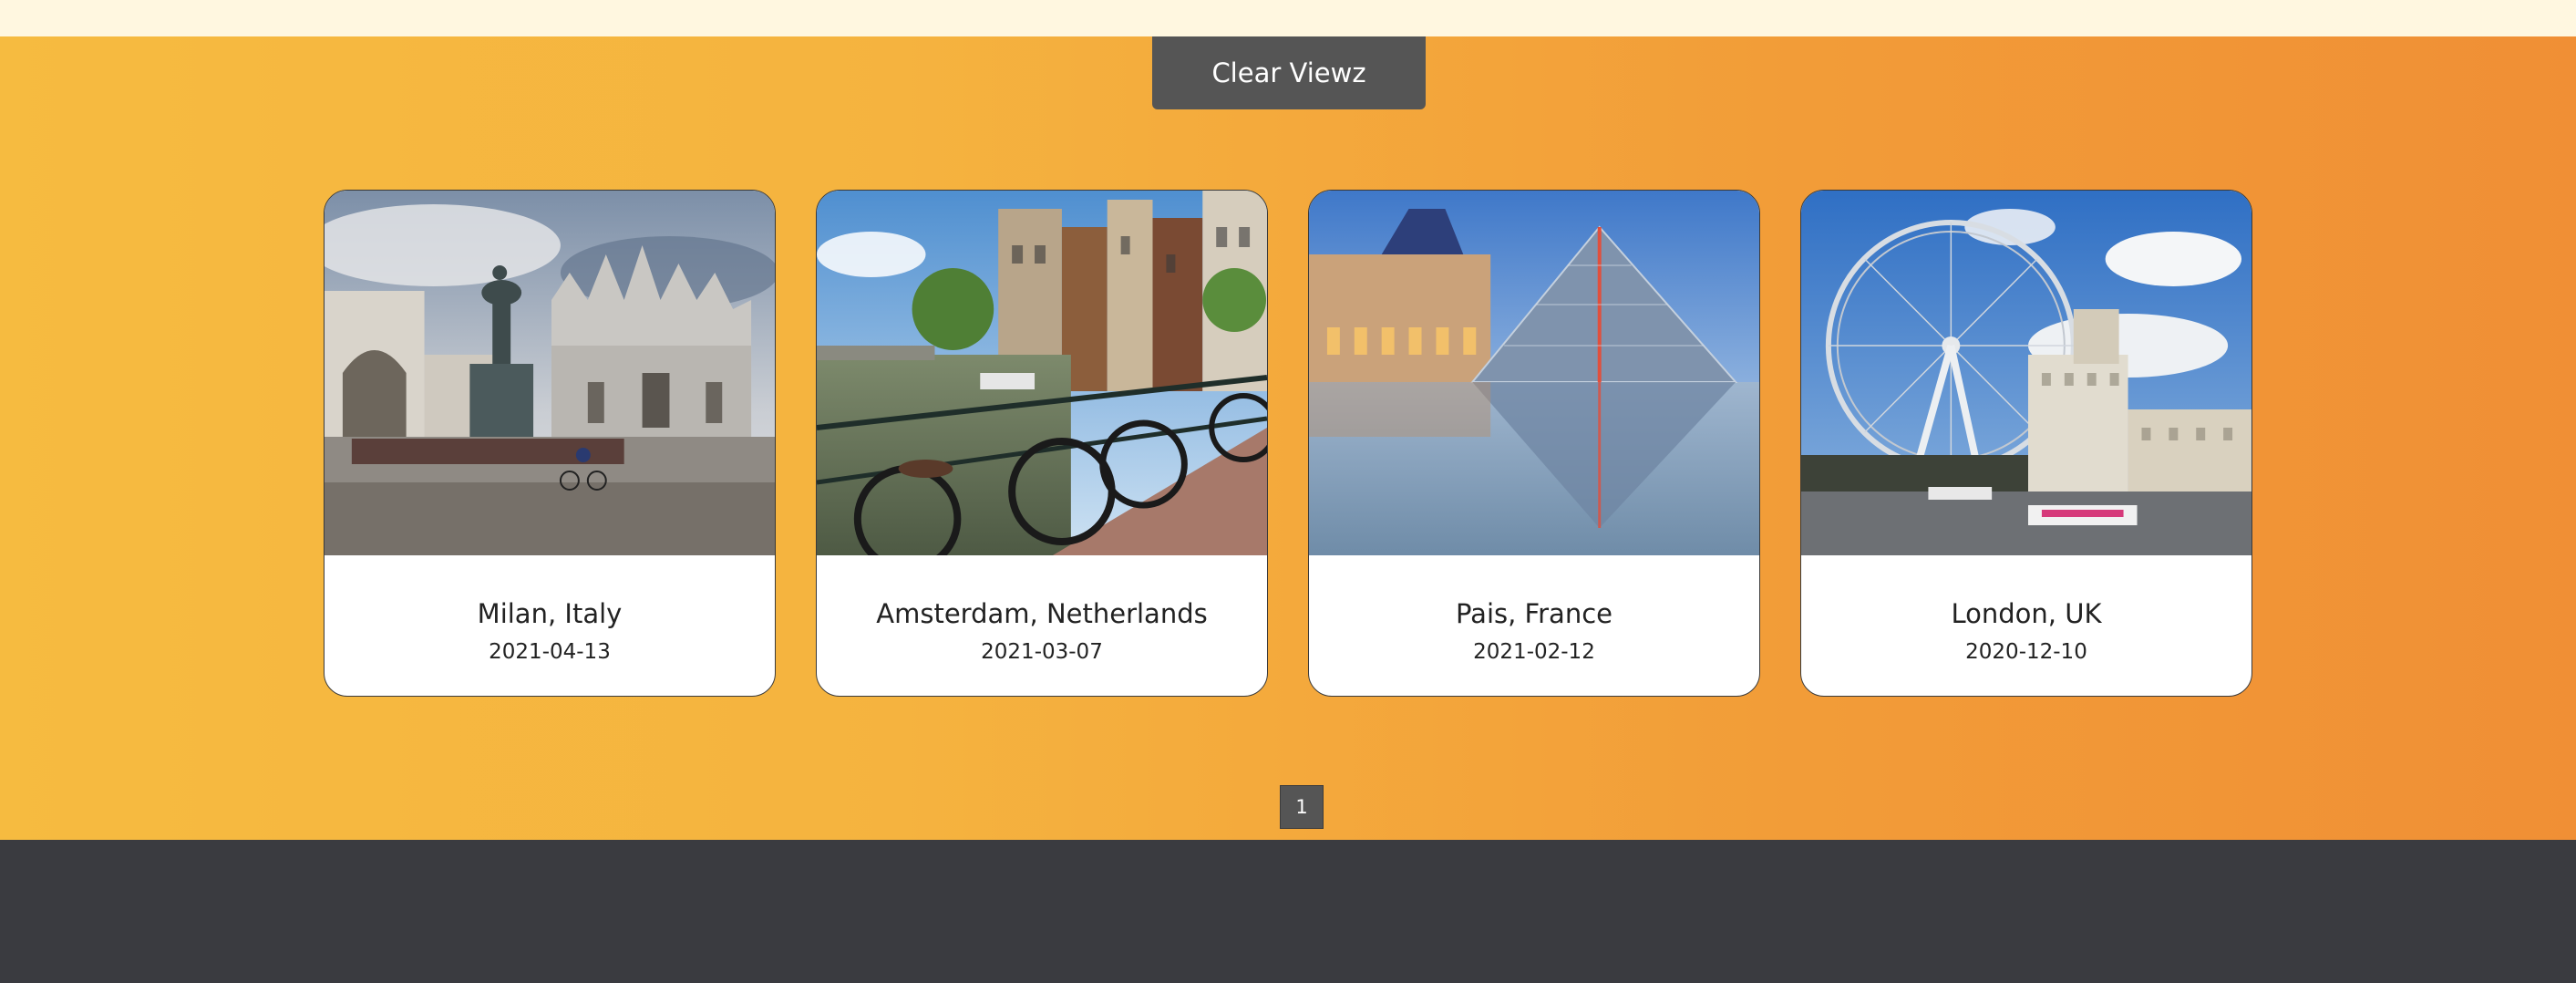  What do you see at coordinates (2026, 373) in the screenshot?
I see `london-eye-photo` at bounding box center [2026, 373].